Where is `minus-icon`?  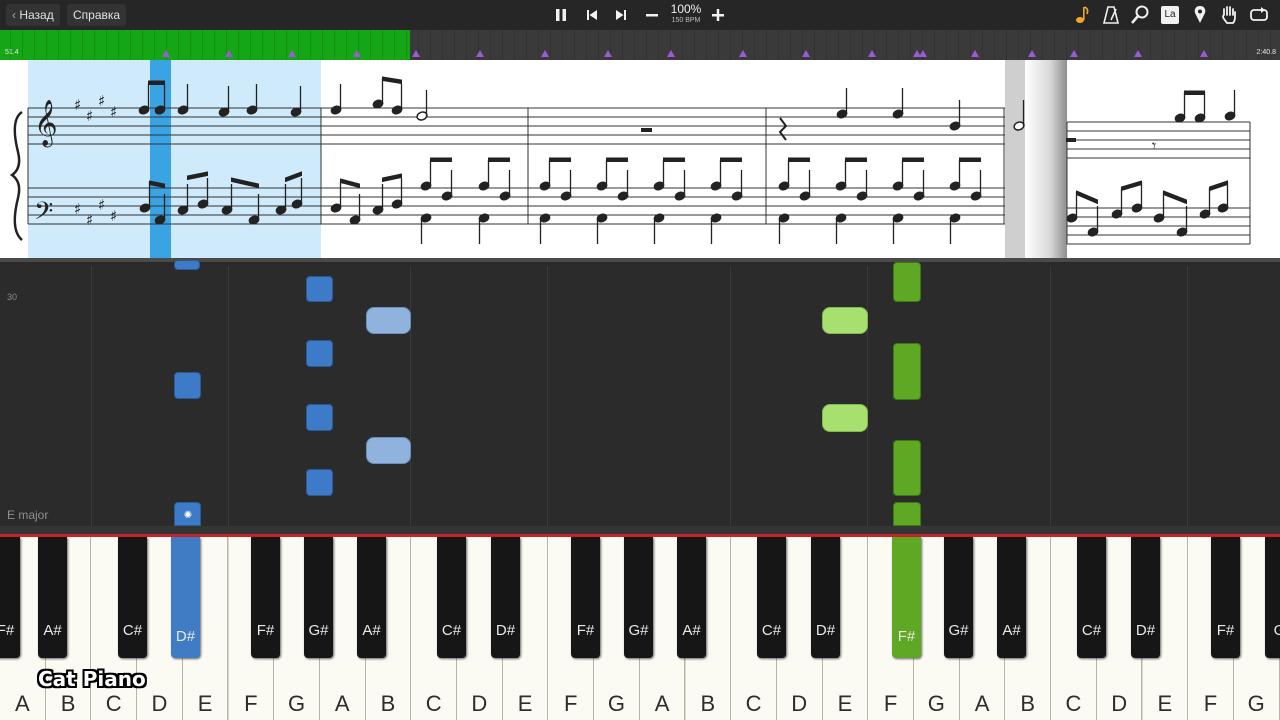
minus-icon is located at coordinates (652, 15).